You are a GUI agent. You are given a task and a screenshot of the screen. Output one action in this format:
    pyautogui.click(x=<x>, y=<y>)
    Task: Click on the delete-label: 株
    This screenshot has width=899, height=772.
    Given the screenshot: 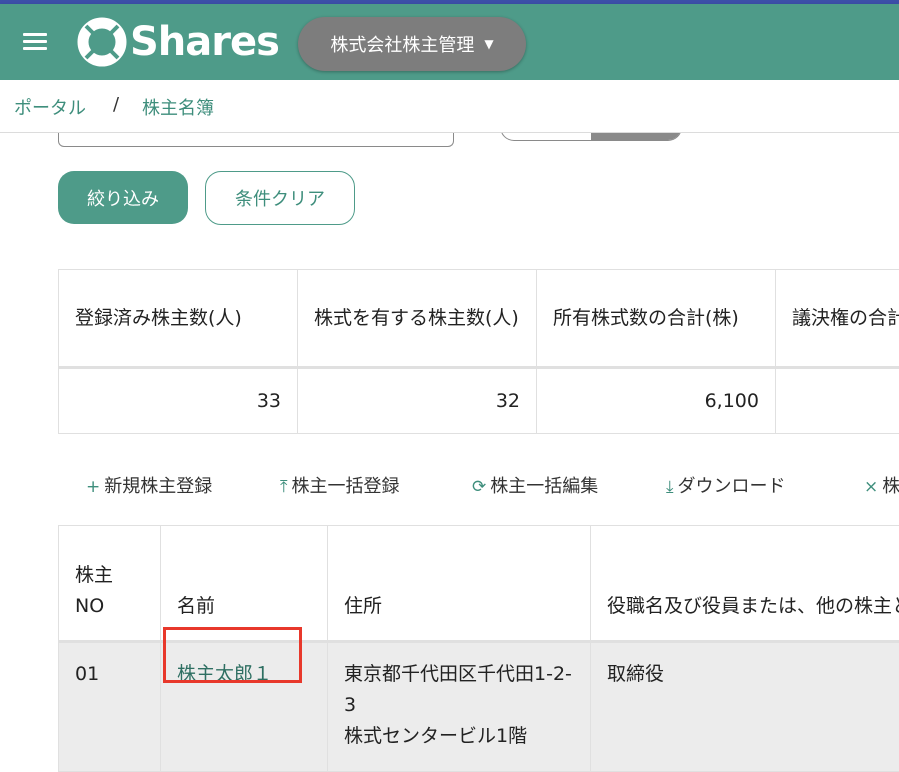 What is the action you would take?
    pyautogui.click(x=890, y=486)
    